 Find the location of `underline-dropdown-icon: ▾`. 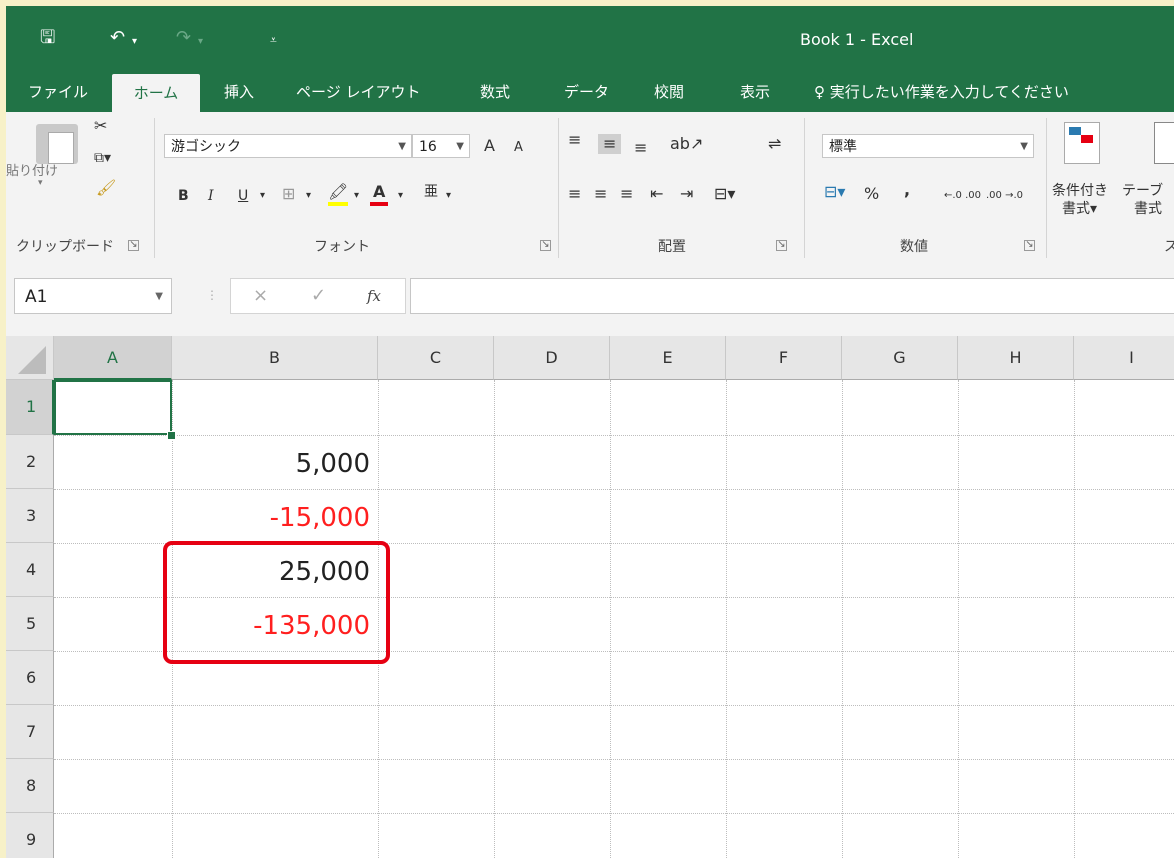

underline-dropdown-icon: ▾ is located at coordinates (262, 196).